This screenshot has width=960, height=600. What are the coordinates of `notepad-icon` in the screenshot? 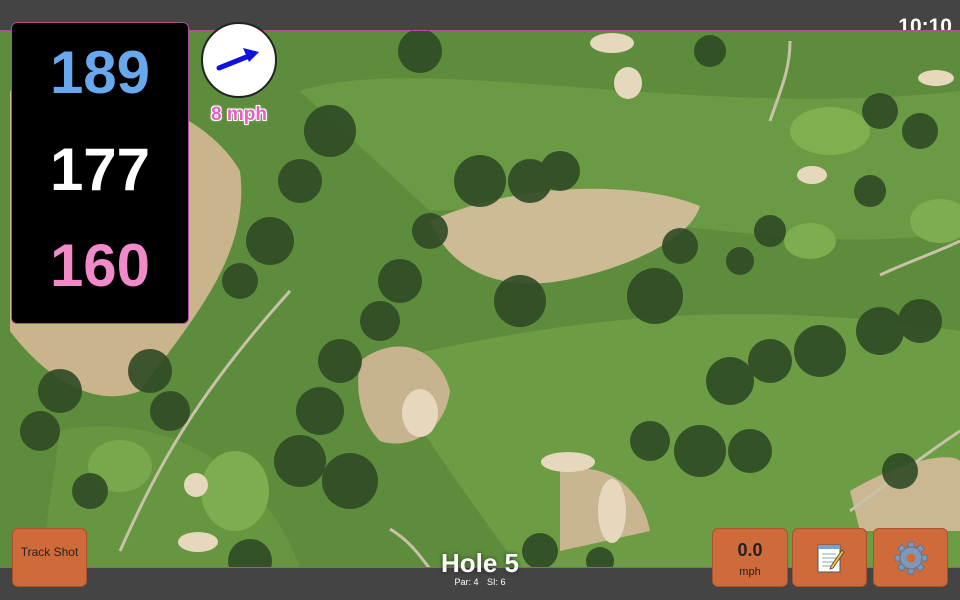 It's located at (831, 558).